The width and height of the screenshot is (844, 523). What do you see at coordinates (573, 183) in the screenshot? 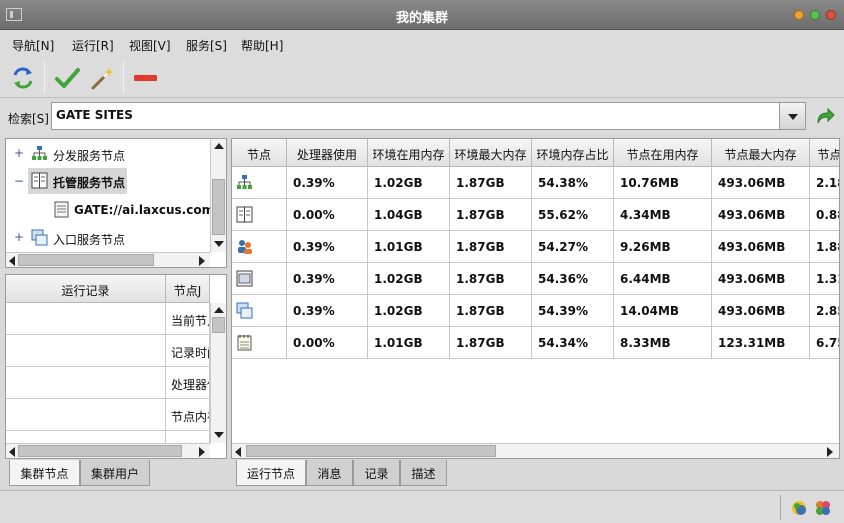
I see `env-memory-ratio-cell: 54.38%` at bounding box center [573, 183].